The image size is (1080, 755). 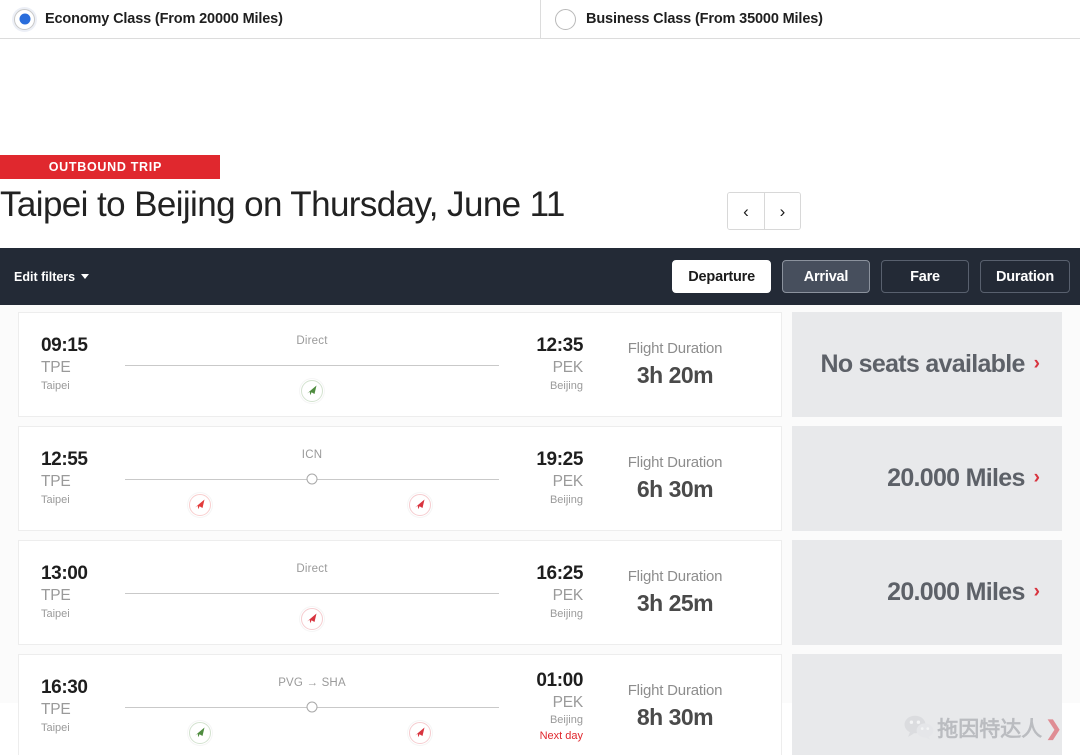 I want to click on departure-time: 12:55, so click(x=64, y=460).